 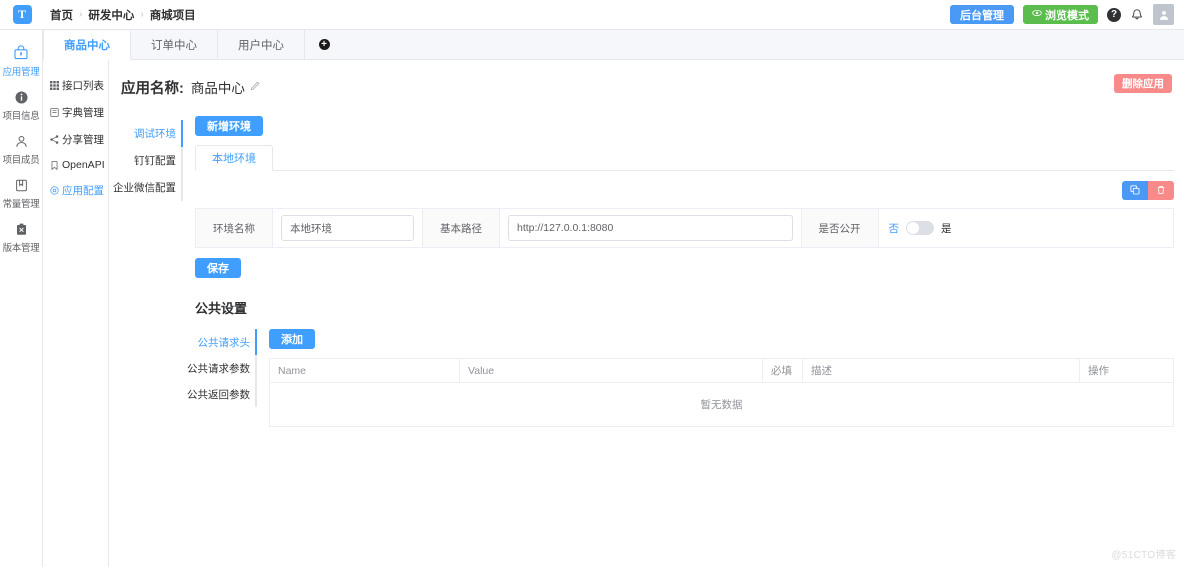 I want to click on public-settings-section: 公共请求头 公共请求参数 公共返回参数 添加 Name Value 必填 描述, so click(x=680, y=378).